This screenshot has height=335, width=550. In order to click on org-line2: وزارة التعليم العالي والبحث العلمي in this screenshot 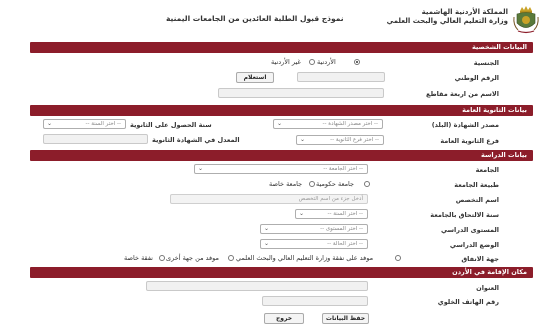, I will do `click(447, 21)`.